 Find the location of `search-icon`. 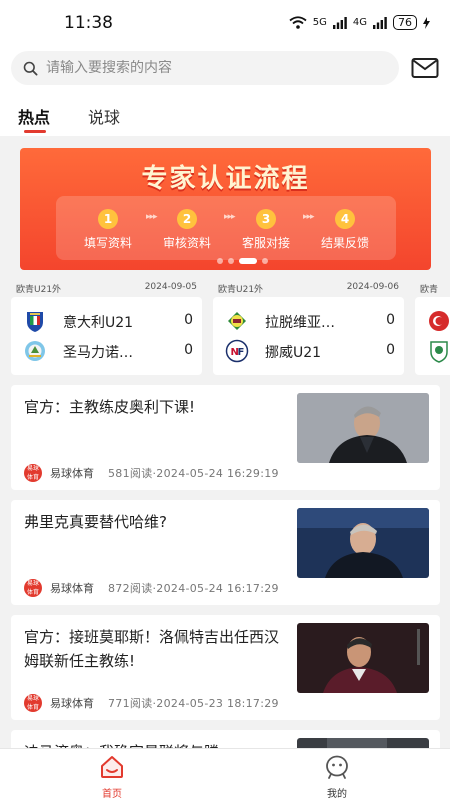

search-icon is located at coordinates (30, 68).